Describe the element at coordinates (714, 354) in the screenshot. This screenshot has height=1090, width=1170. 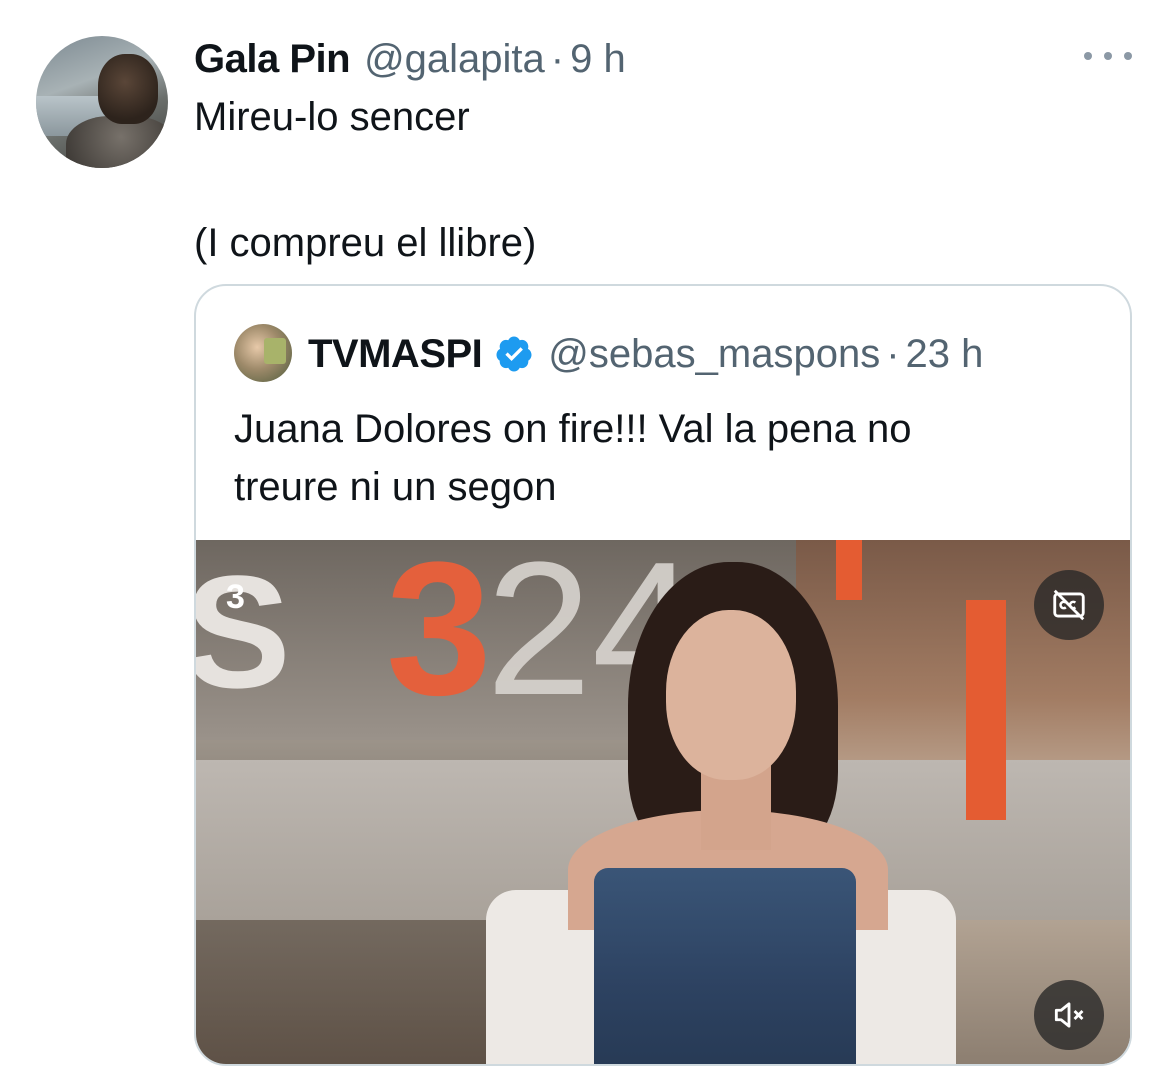
I see `quoted-author-handle: @sebas_maspons` at that location.